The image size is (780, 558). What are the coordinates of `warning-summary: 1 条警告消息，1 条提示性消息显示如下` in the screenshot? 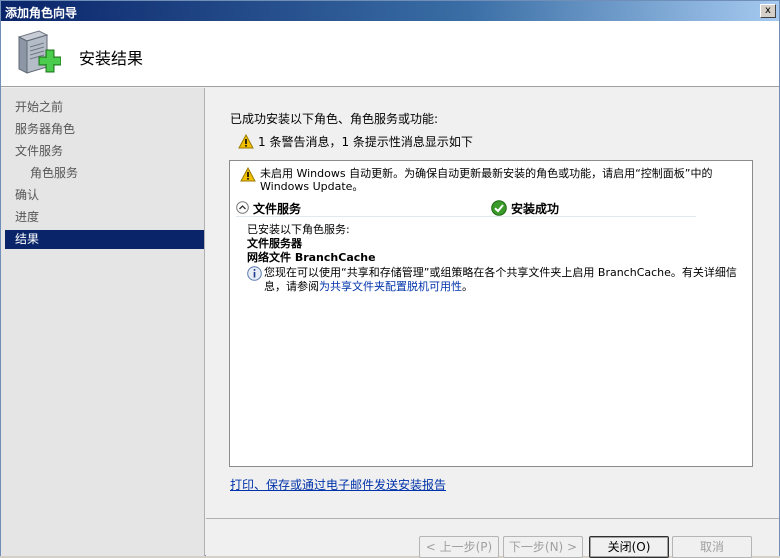 It's located at (355, 141).